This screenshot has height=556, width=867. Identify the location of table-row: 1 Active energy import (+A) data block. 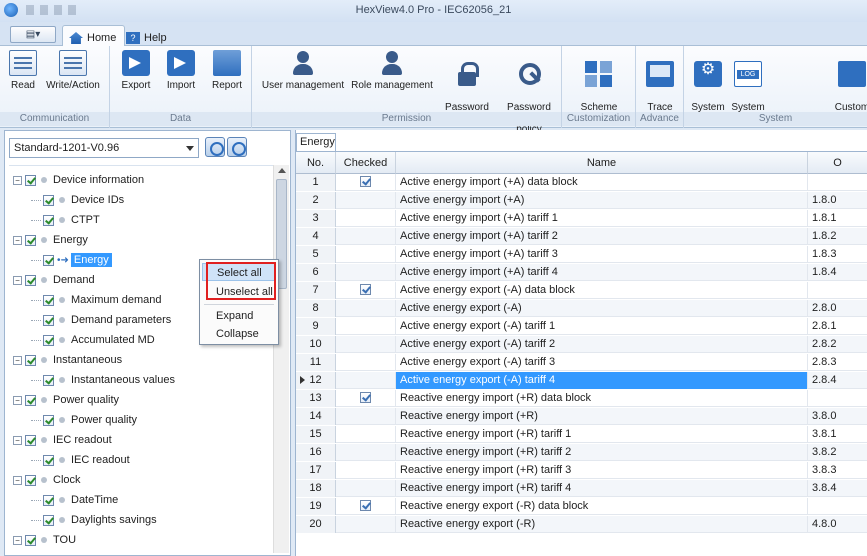
(581, 182).